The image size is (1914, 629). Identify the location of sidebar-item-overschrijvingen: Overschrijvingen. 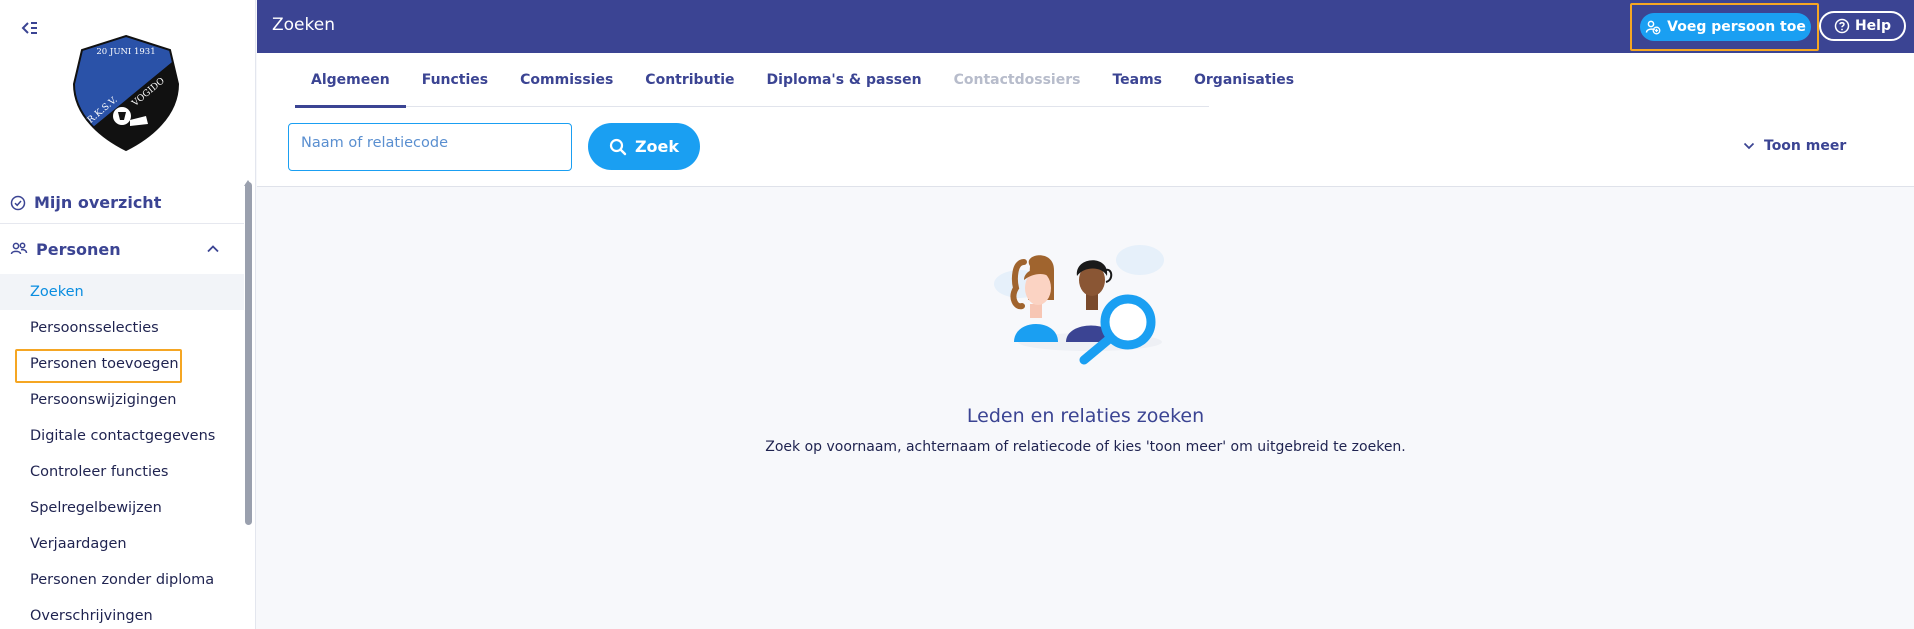
(122, 613).